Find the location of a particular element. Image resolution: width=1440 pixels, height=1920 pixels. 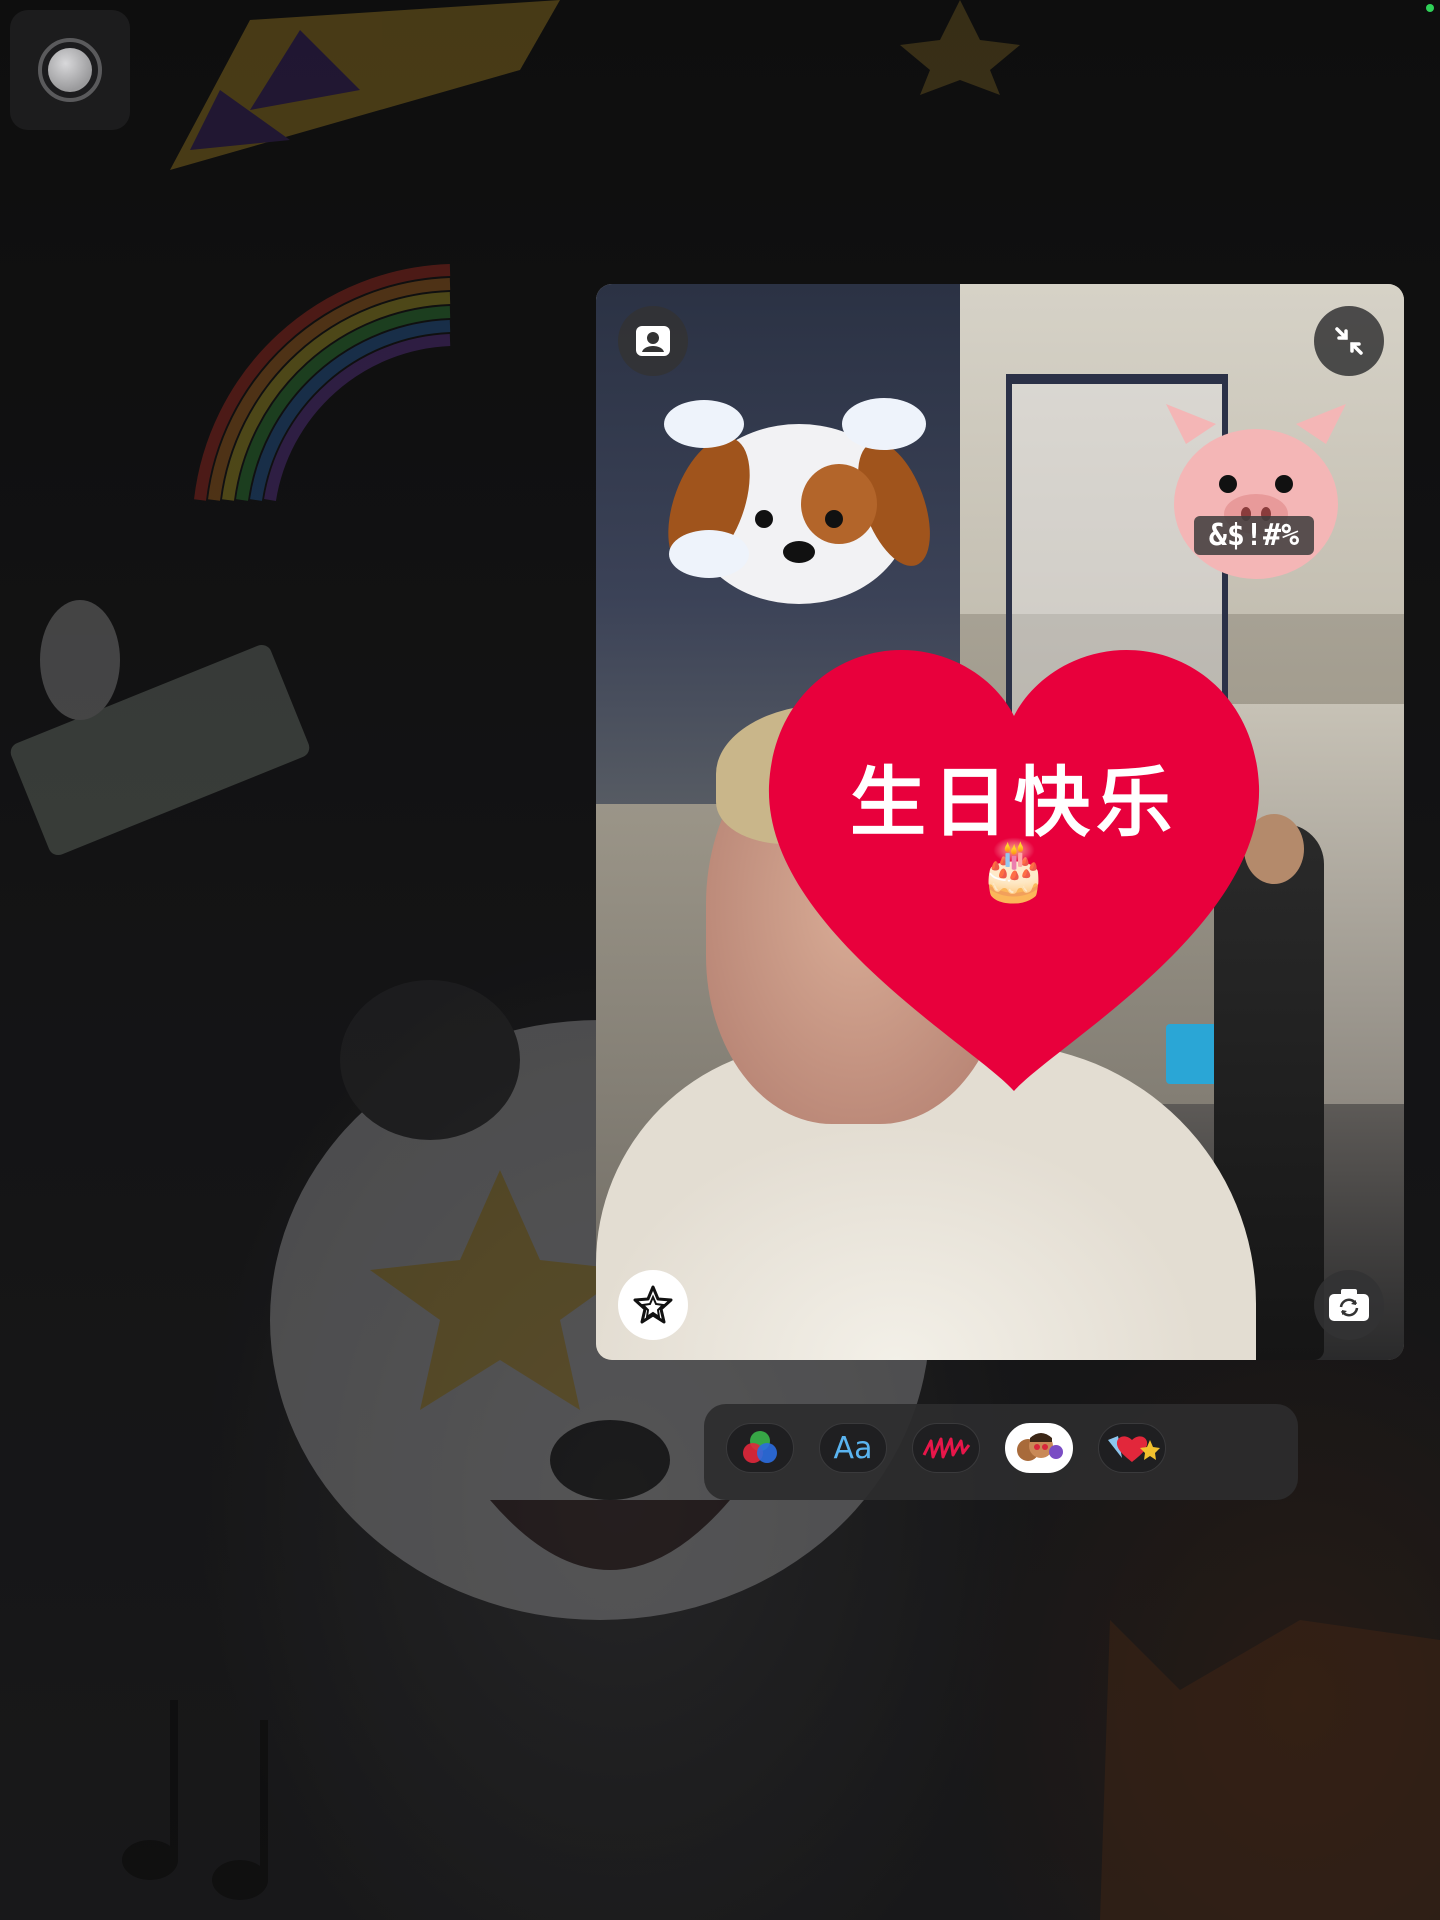

text-effect-button: Aa is located at coordinates (853, 1448).